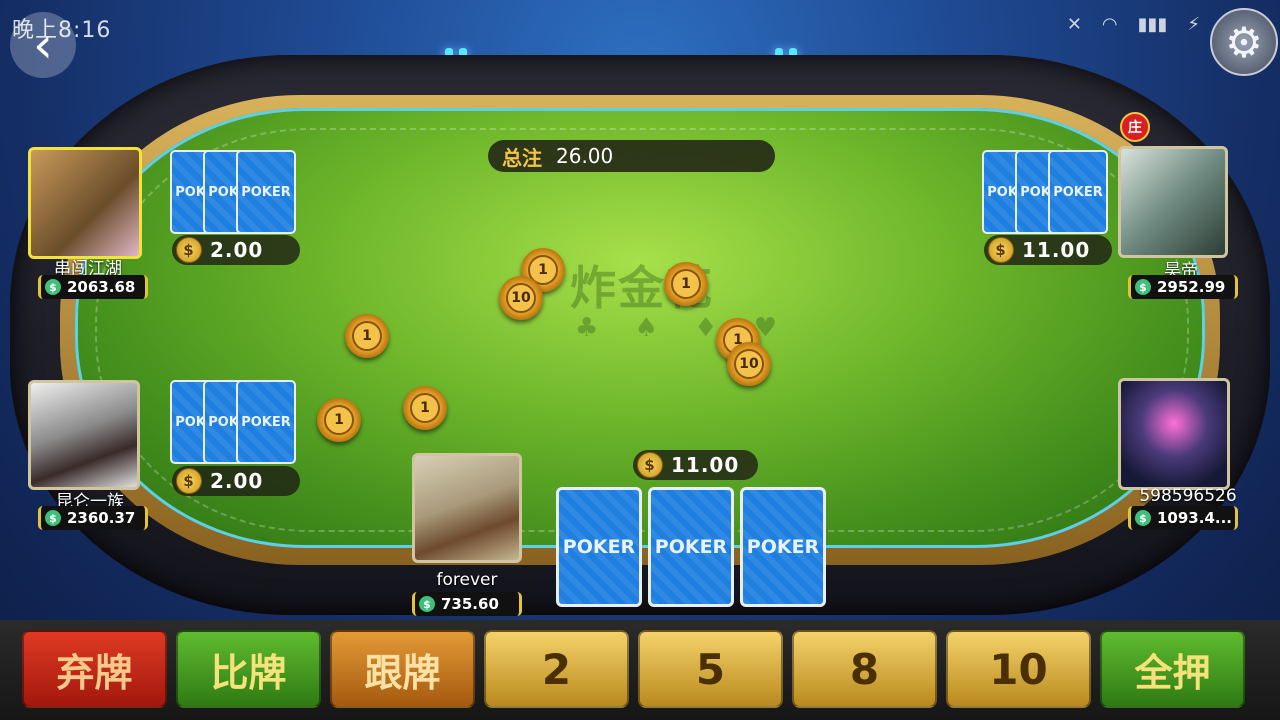 This screenshot has height=720, width=1280. What do you see at coordinates (1135, 127) in the screenshot?
I see `dealer-badge: 庄` at bounding box center [1135, 127].